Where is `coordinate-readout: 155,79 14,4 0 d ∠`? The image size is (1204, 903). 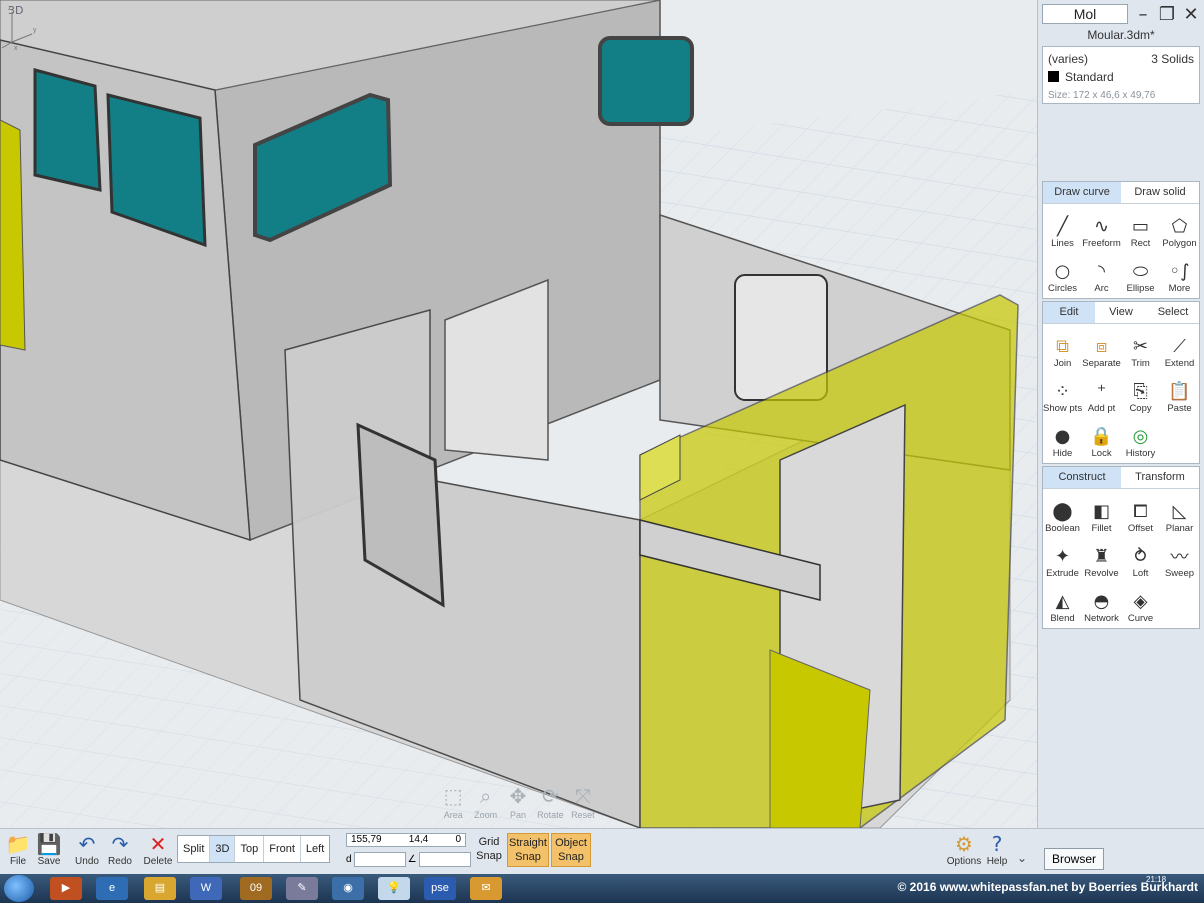 coordinate-readout: 155,79 14,4 0 d ∠ is located at coordinates (408, 850).